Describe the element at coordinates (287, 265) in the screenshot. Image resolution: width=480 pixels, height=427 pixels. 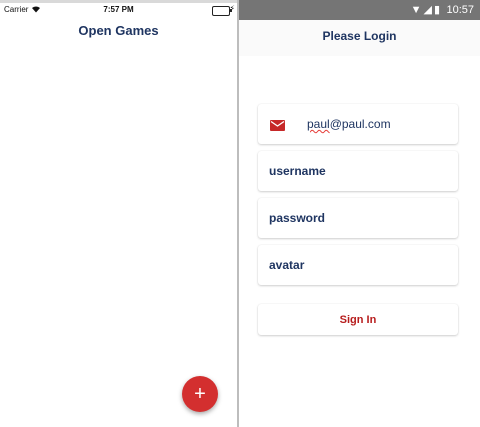
I see `avatar-placeholder: avatar` at that location.